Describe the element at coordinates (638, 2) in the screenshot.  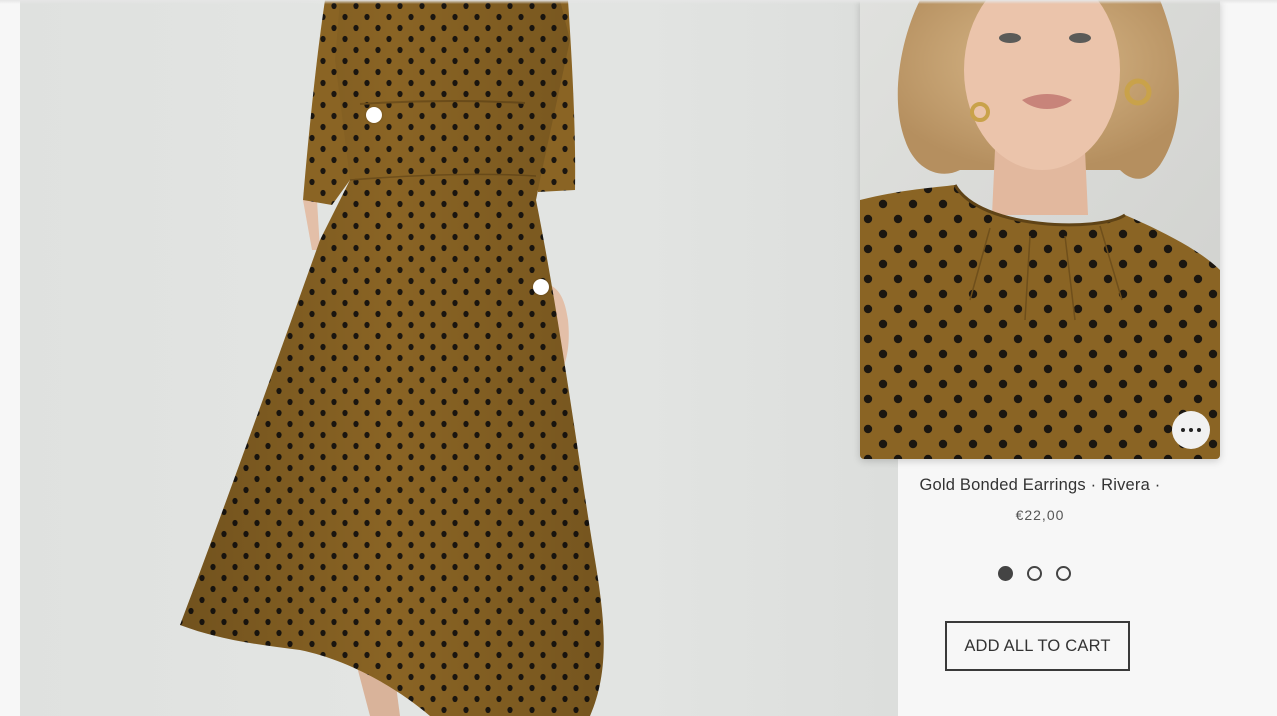
I see `header-shadow` at that location.